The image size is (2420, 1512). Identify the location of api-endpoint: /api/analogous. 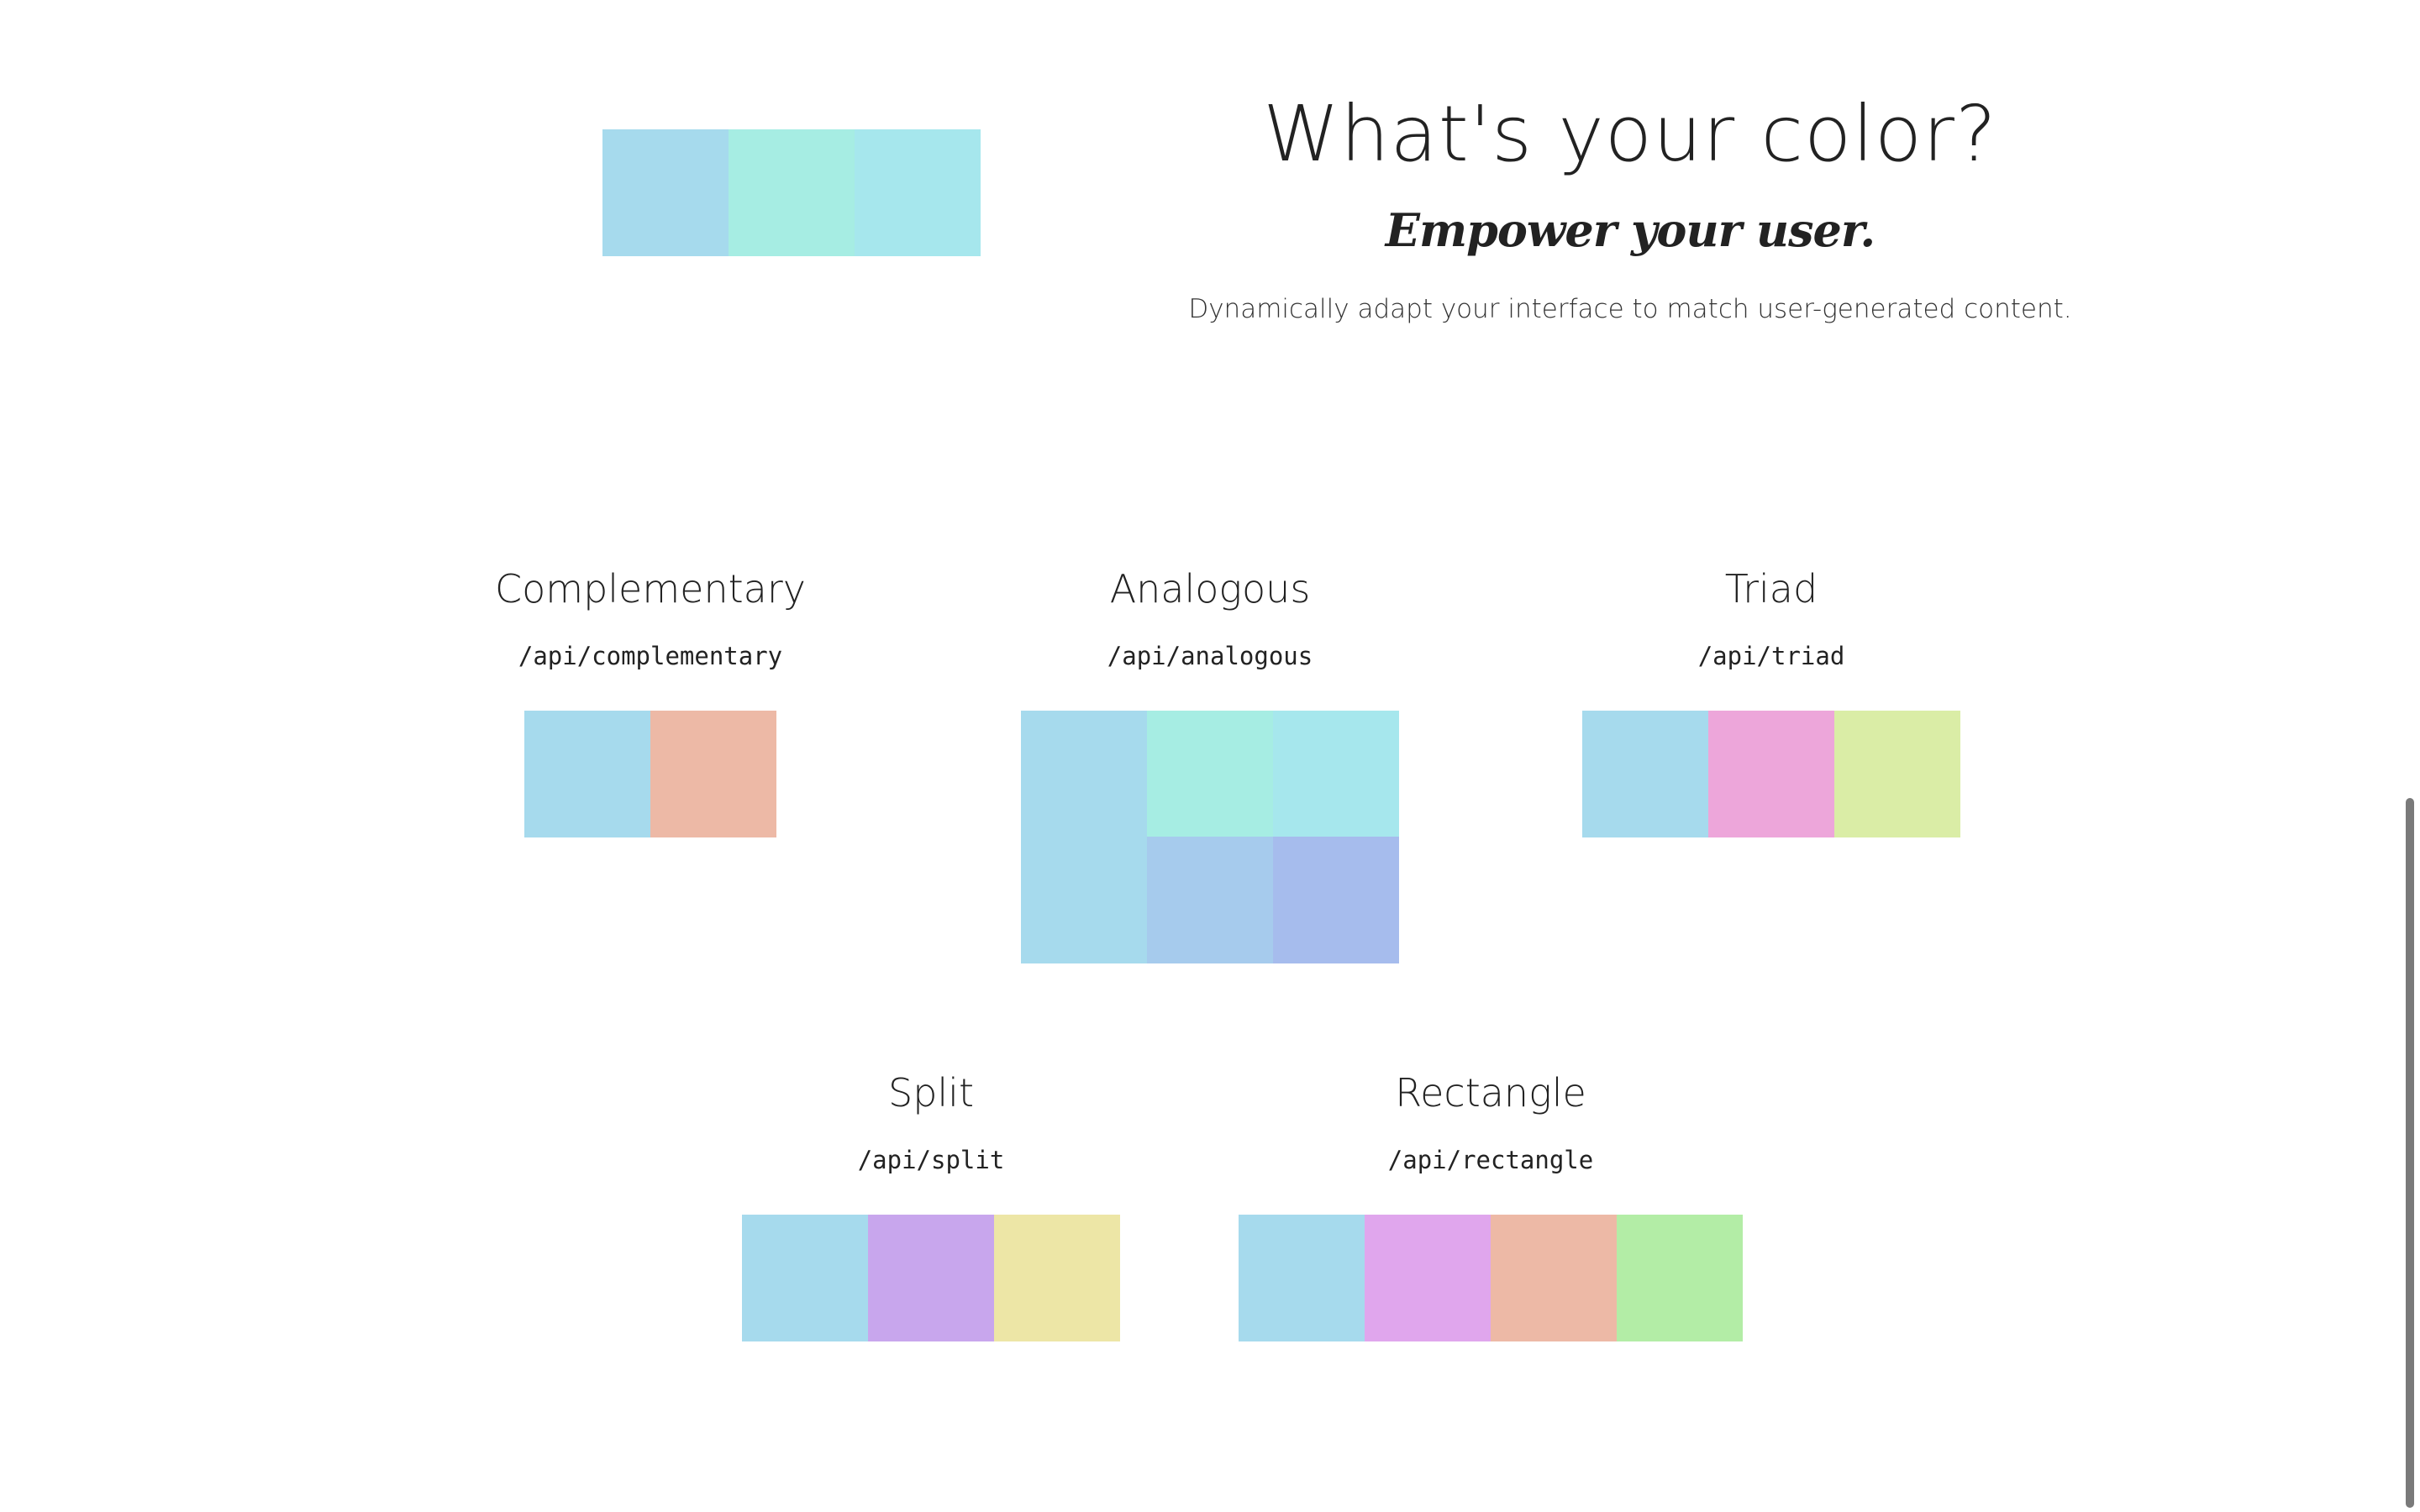
(1210, 656).